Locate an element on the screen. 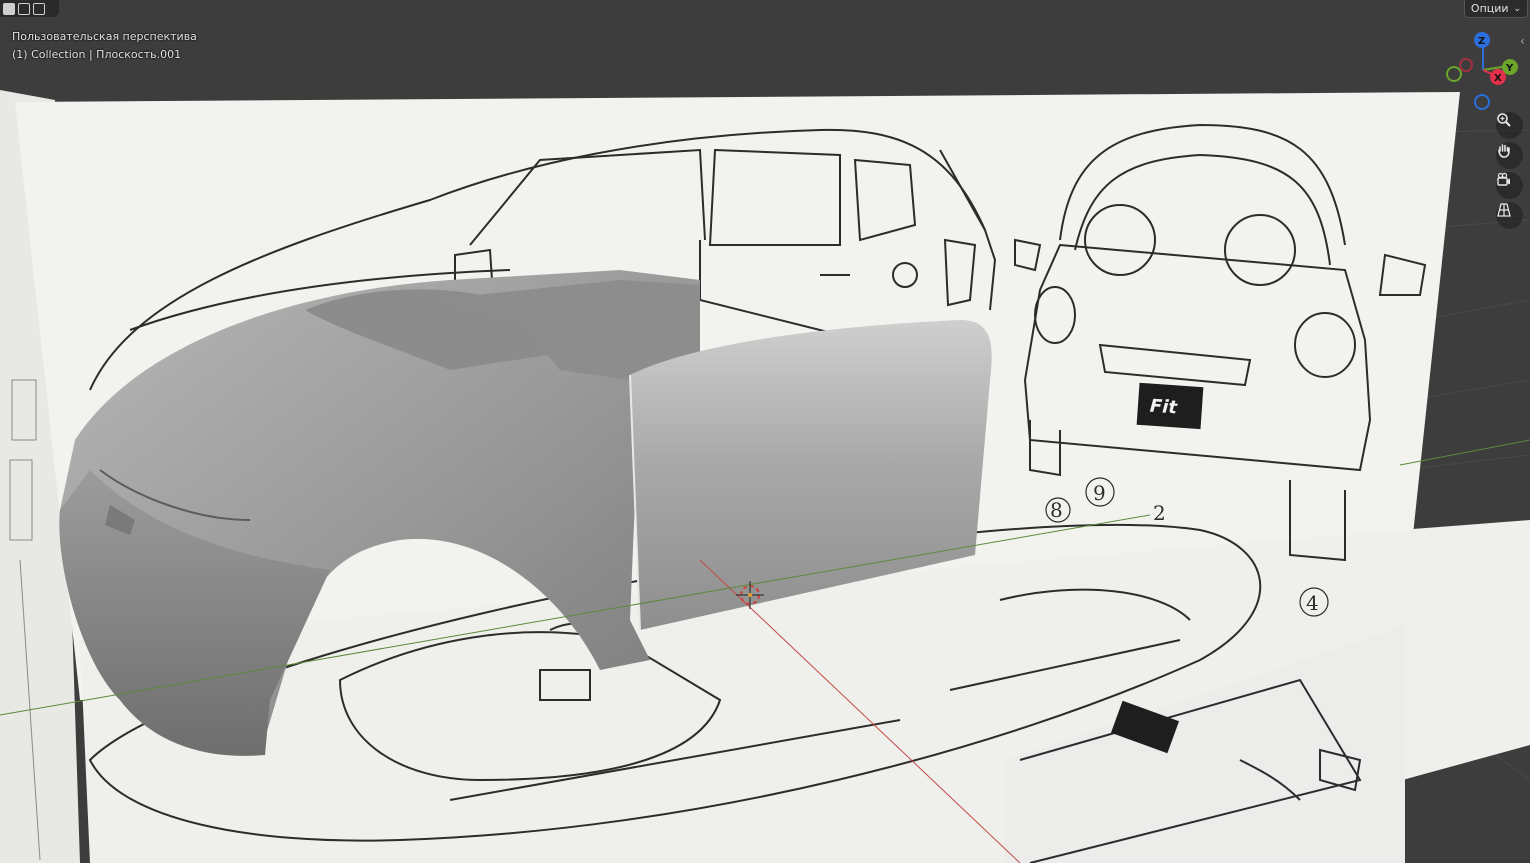 Image resolution: width=1530 pixels, height=863 pixels. options-dropdown: Опции ⌄ is located at coordinates (1496, 9).